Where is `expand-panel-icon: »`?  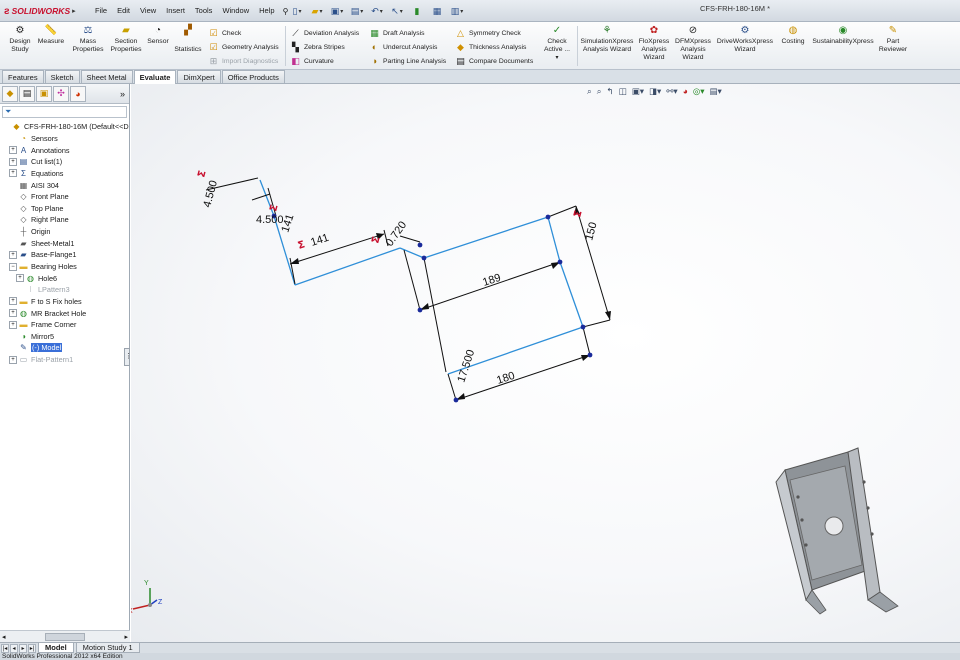
expand-panel-icon: » is located at coordinates (122, 94).